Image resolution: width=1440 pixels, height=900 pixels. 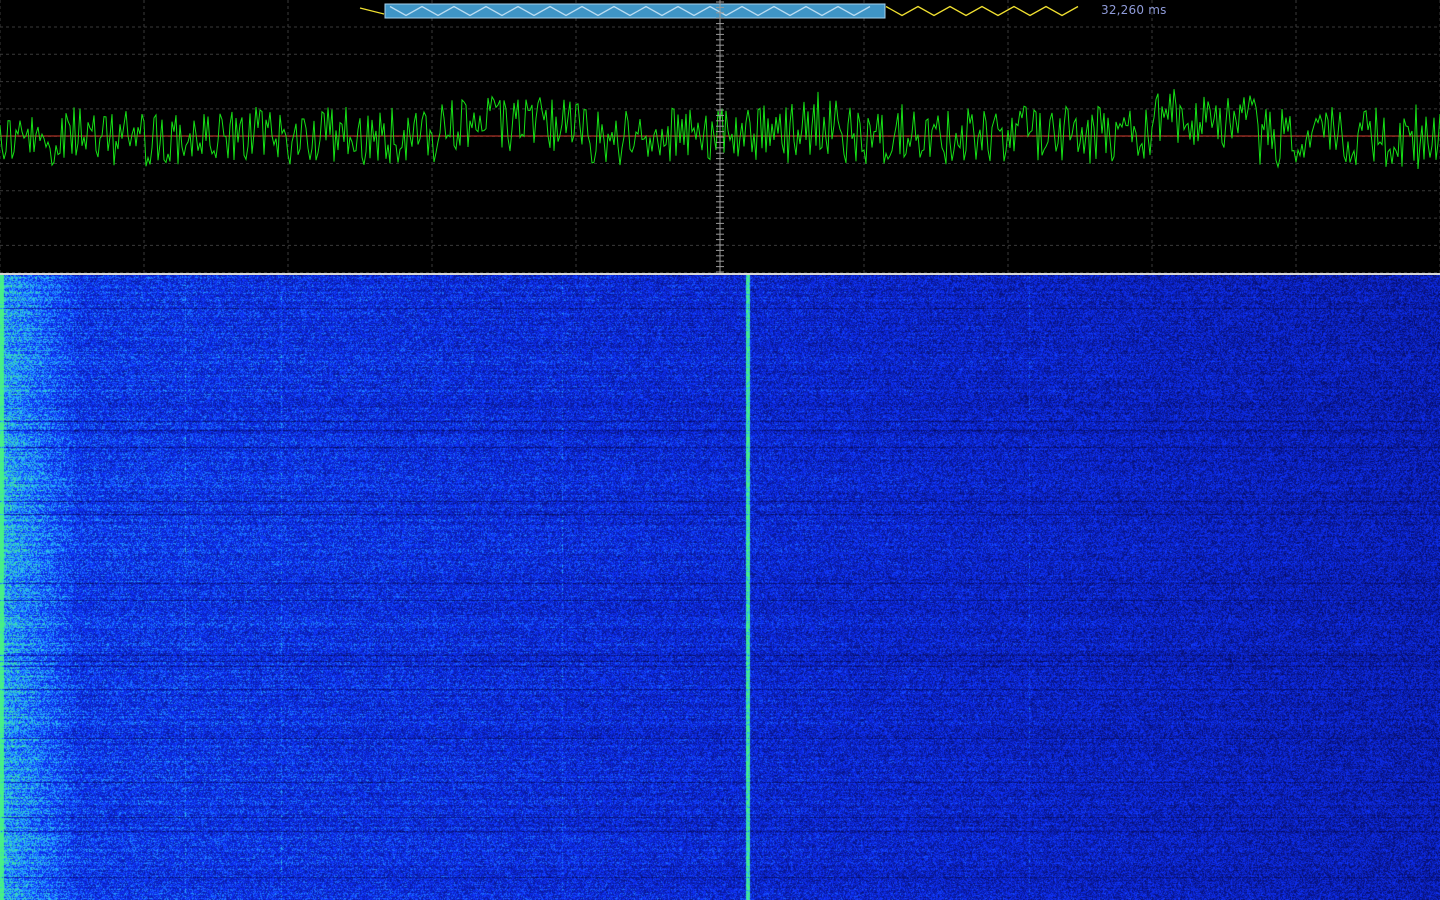 I want to click on scroll-zigzag-right, so click(x=982, y=11).